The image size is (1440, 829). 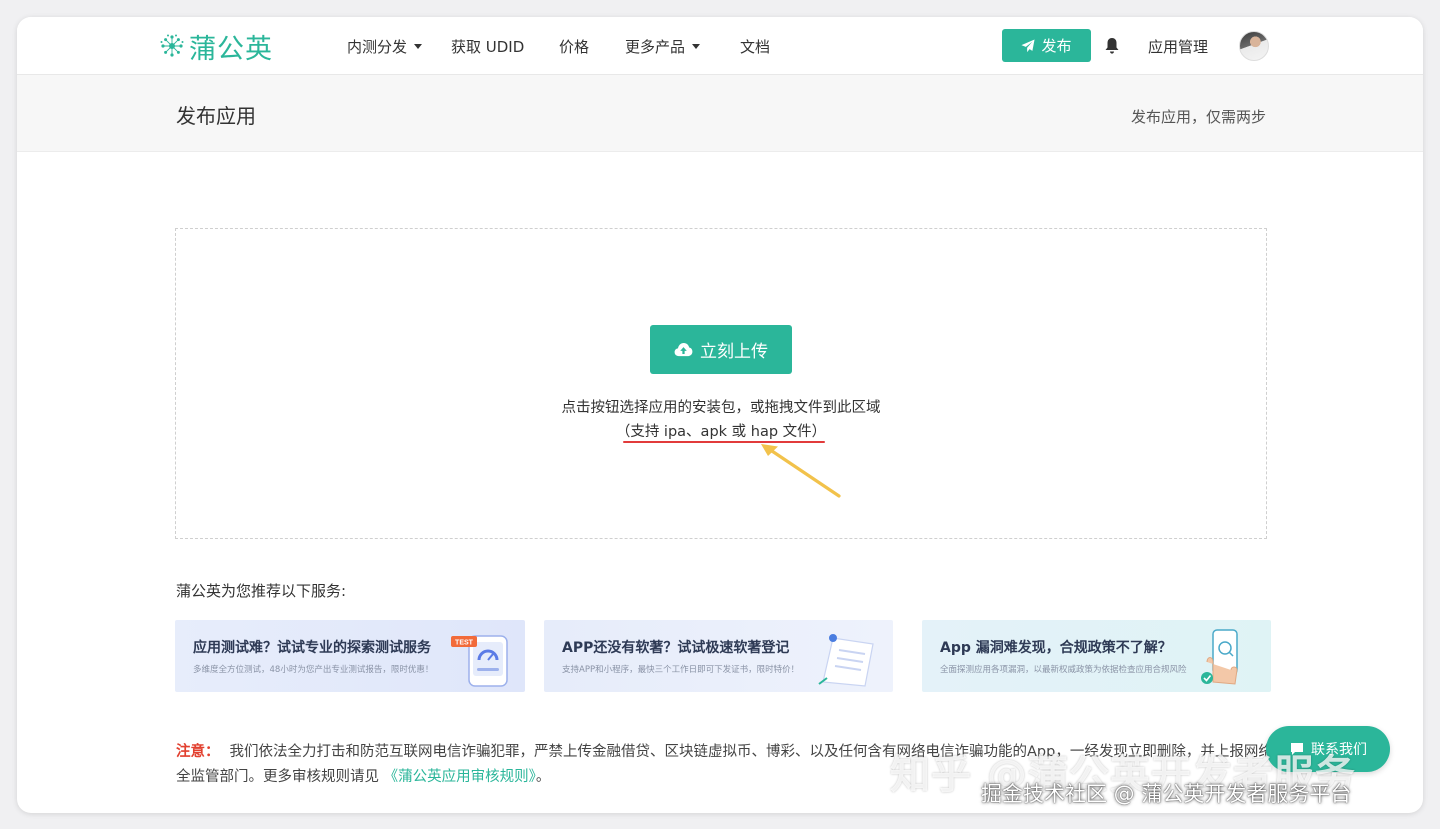 I want to click on upload-button-label: 立刻上传, so click(x=734, y=352).